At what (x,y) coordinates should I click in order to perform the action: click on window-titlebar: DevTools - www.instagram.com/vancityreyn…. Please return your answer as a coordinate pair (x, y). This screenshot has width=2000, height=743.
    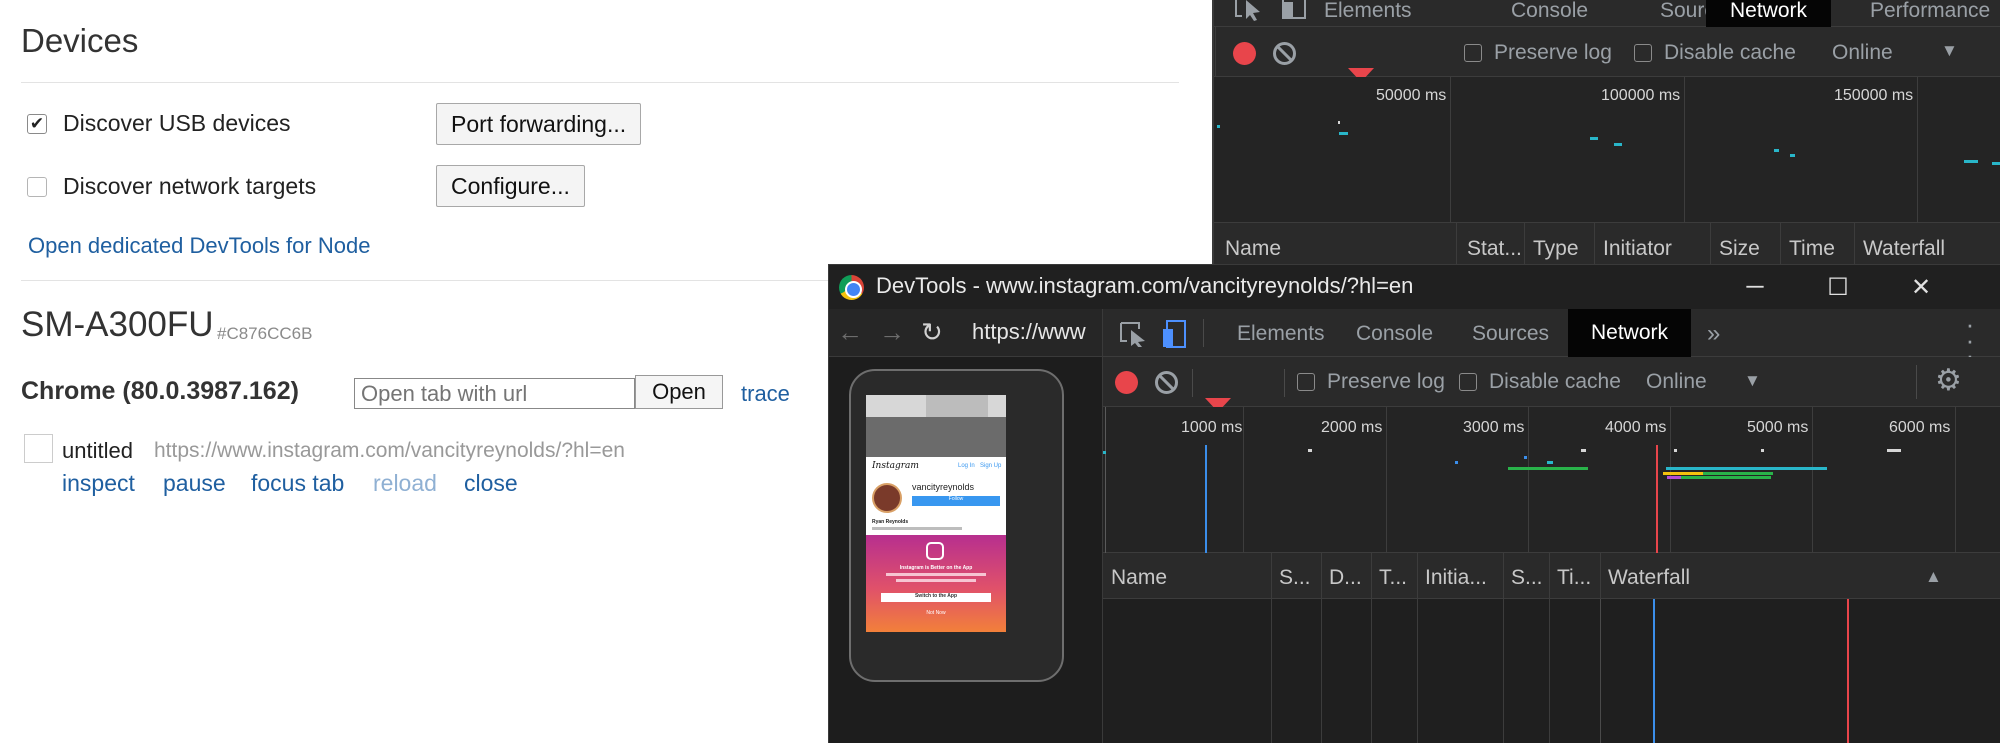
    Looking at the image, I should click on (1414, 287).